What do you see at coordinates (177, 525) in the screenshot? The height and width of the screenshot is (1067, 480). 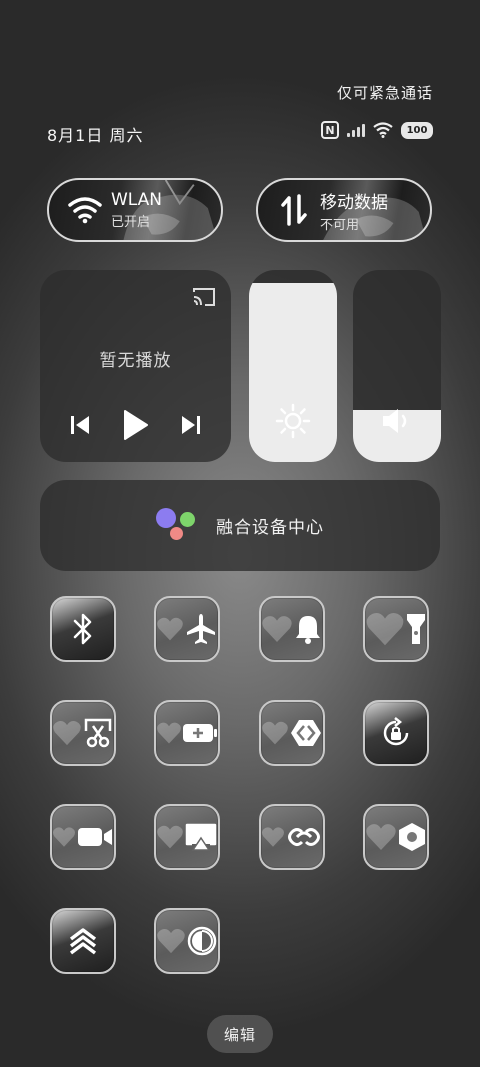 I see `device-center-icon` at bounding box center [177, 525].